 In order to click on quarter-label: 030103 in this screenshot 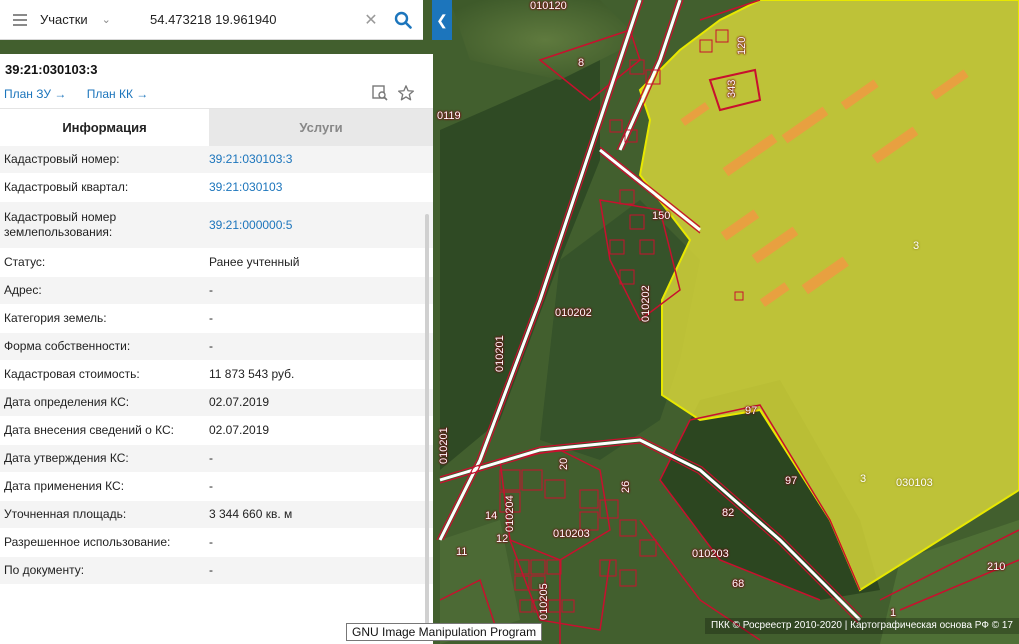, I will do `click(914, 483)`.